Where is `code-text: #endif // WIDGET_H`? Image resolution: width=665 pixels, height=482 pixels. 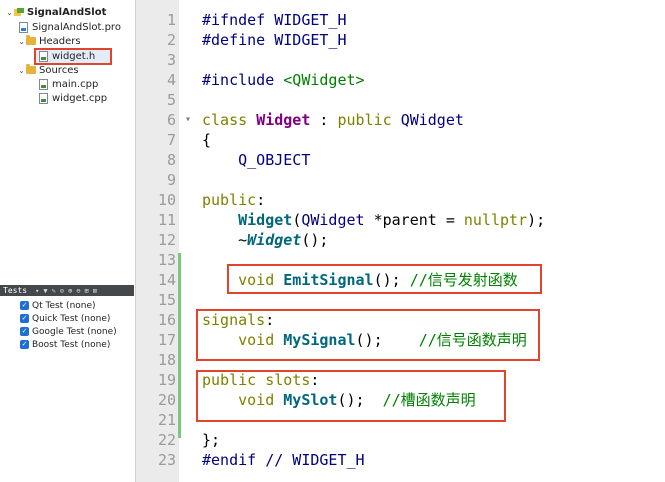 code-text: #endif // WIDGET_H is located at coordinates (283, 460).